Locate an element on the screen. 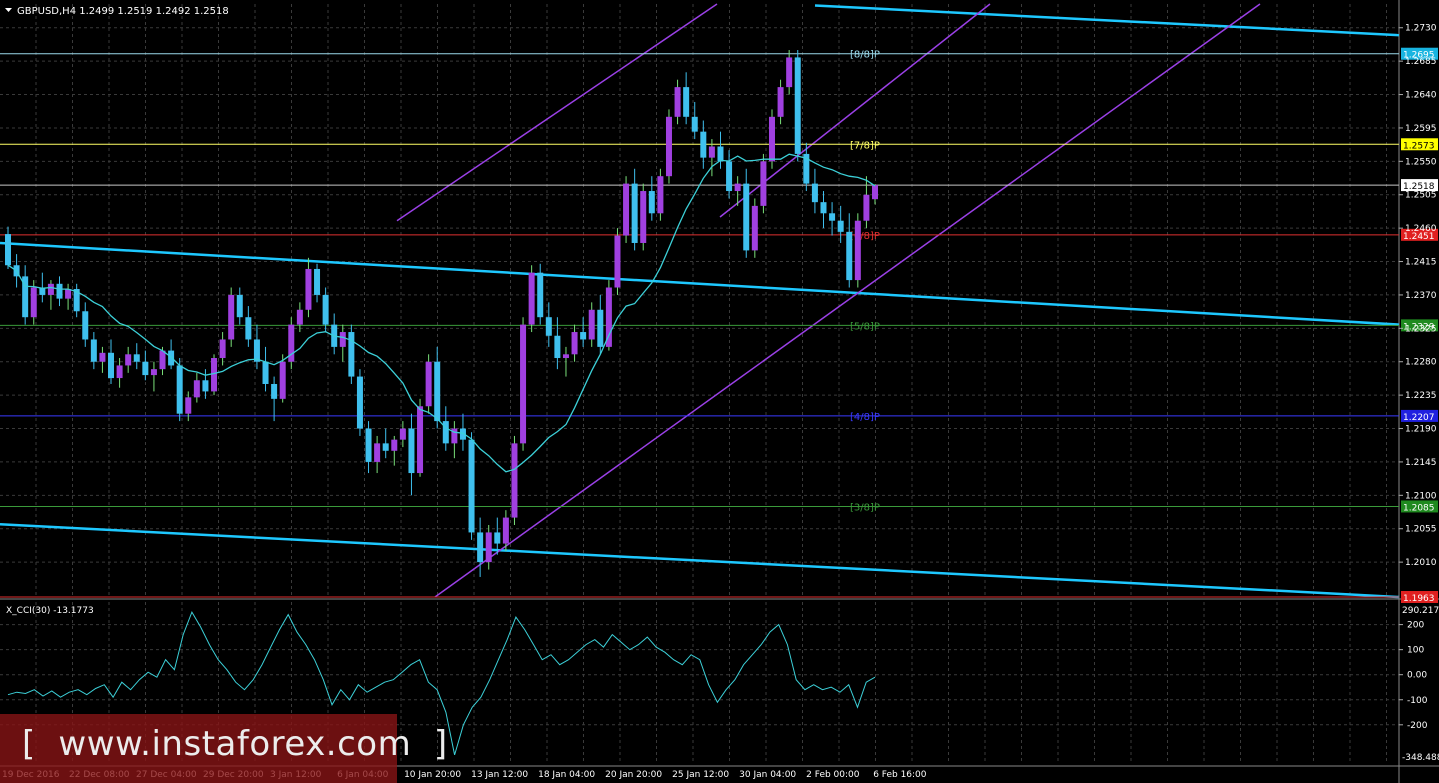  x-tick-label: 20 Jan 20:00 is located at coordinates (633, 775).